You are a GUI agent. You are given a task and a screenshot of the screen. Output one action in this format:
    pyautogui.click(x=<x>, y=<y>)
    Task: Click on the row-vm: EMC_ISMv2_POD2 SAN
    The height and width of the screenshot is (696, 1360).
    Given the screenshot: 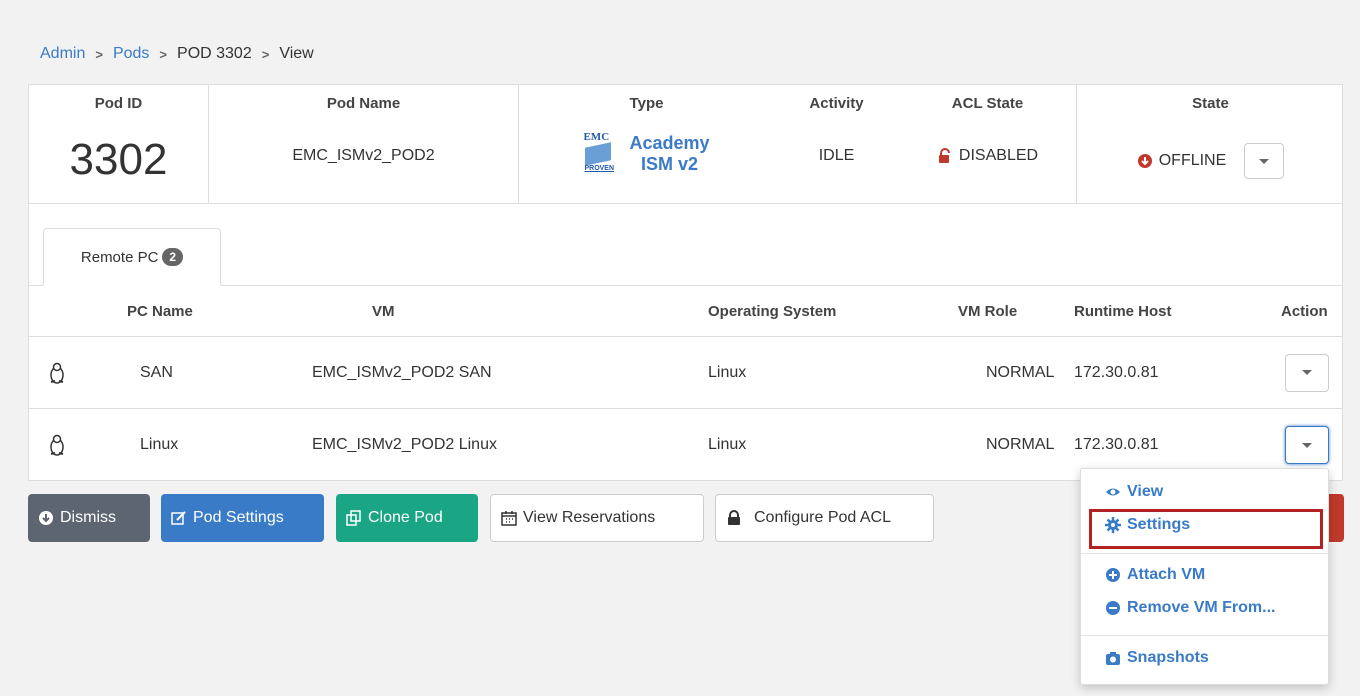 What is the action you would take?
    pyautogui.click(x=402, y=372)
    